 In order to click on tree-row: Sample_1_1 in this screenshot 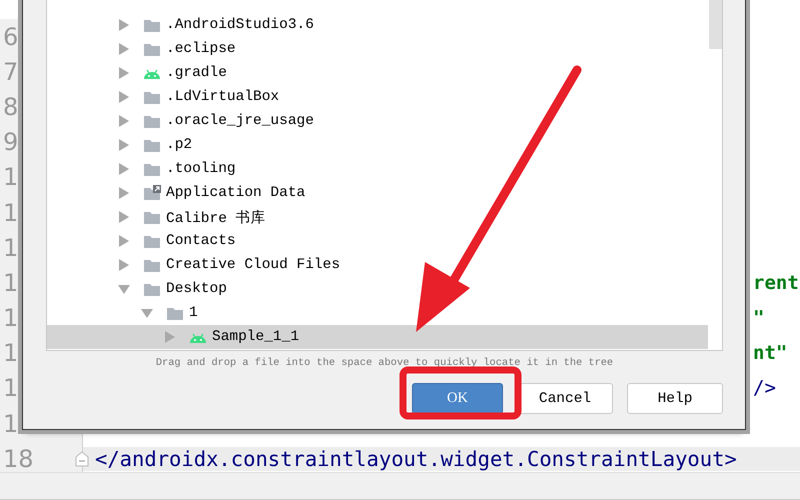, I will do `click(377, 337)`.